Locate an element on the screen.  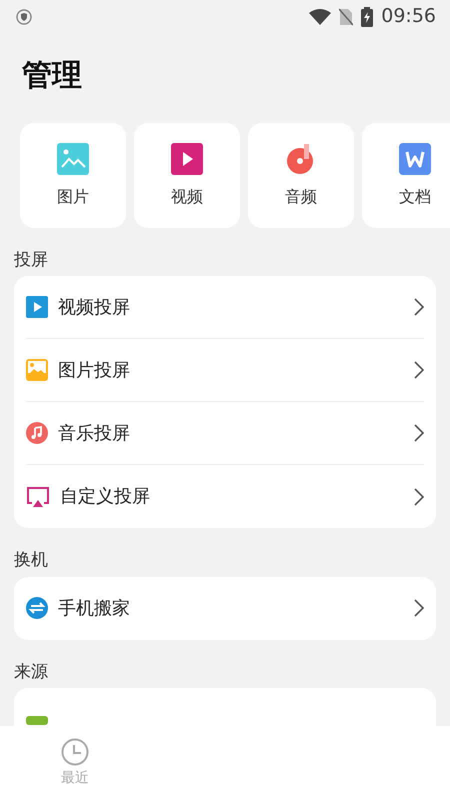
list-item: 图片投屏 is located at coordinates (225, 370).